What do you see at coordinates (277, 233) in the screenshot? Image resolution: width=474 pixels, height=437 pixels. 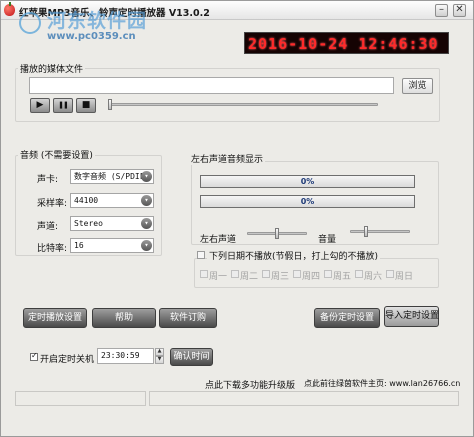 I see `balance-slider-thumb` at bounding box center [277, 233].